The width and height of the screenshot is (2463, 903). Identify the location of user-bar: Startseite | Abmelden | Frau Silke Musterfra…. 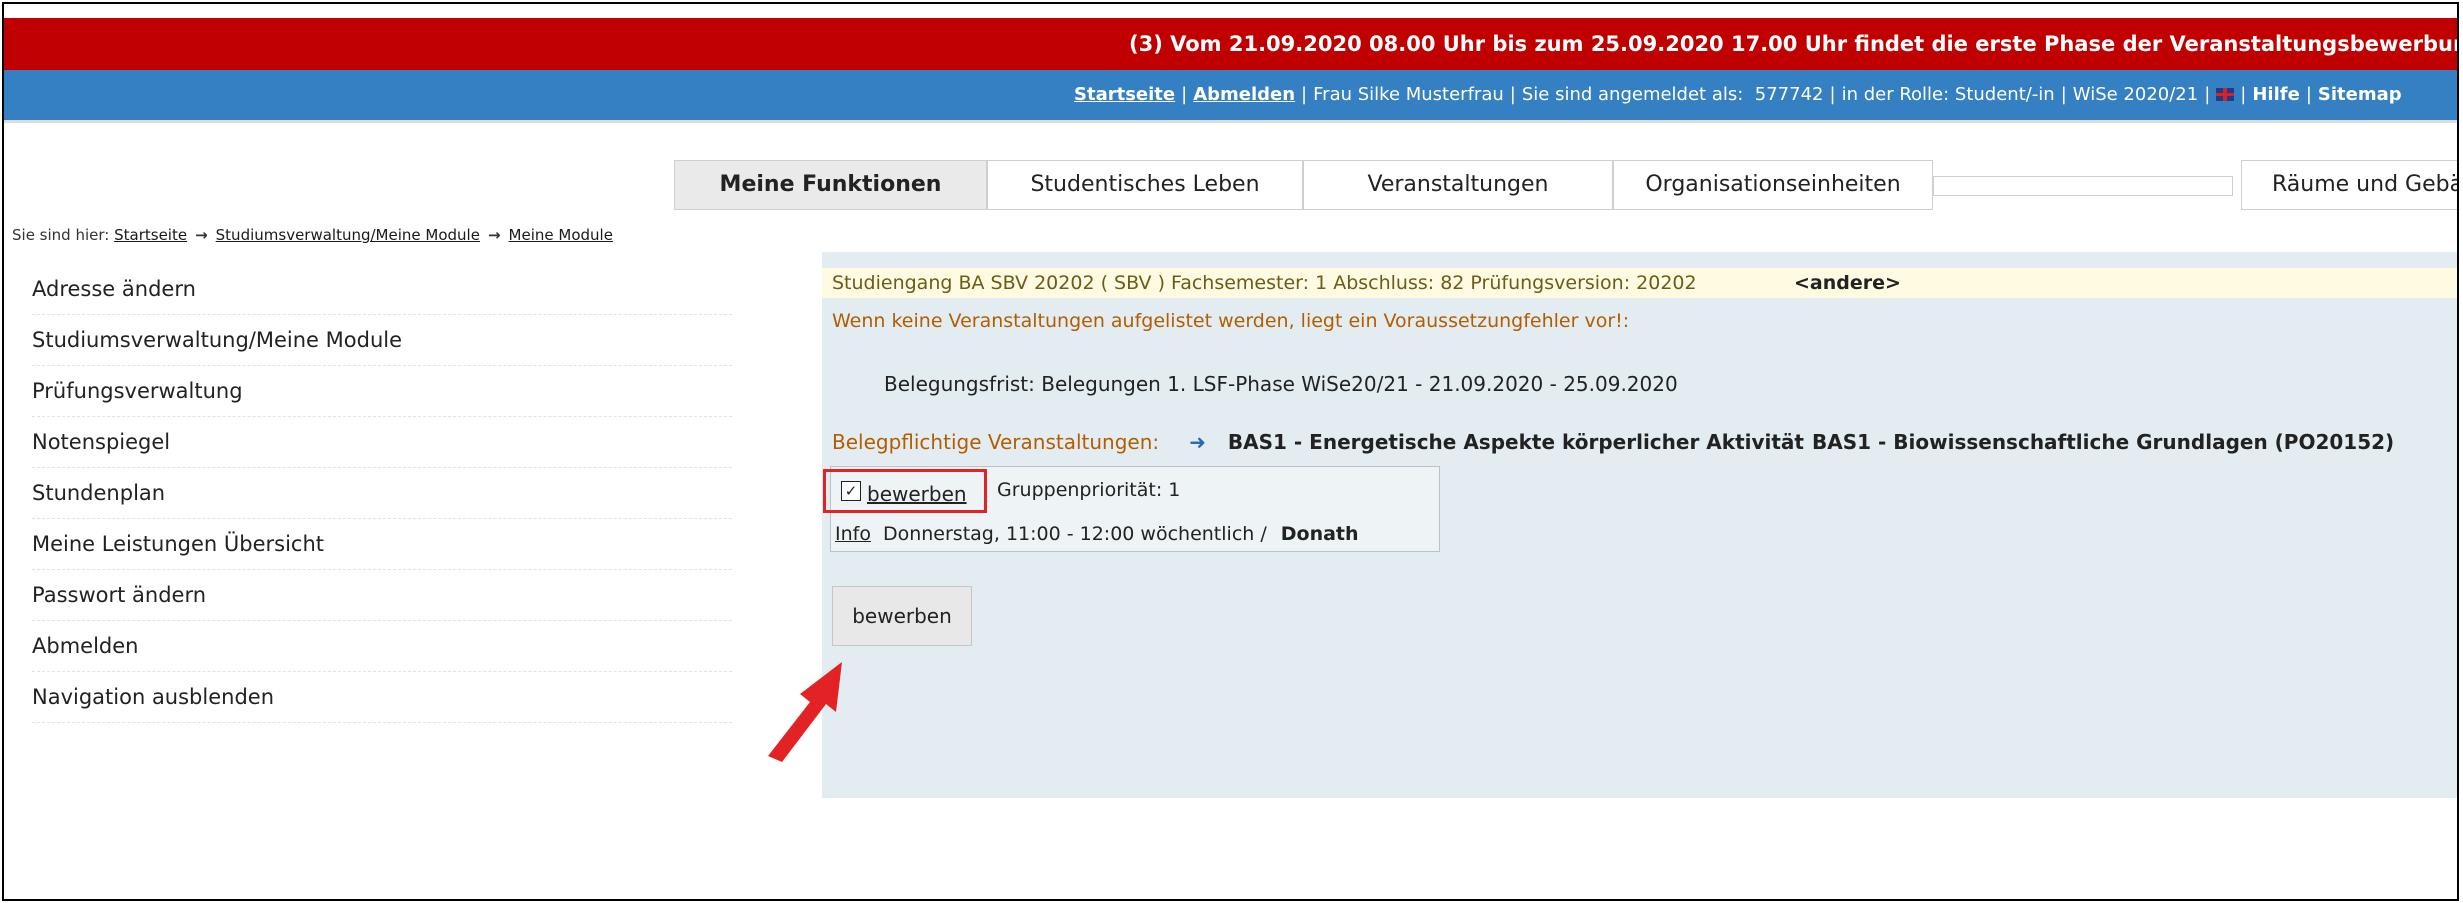
(1230, 95).